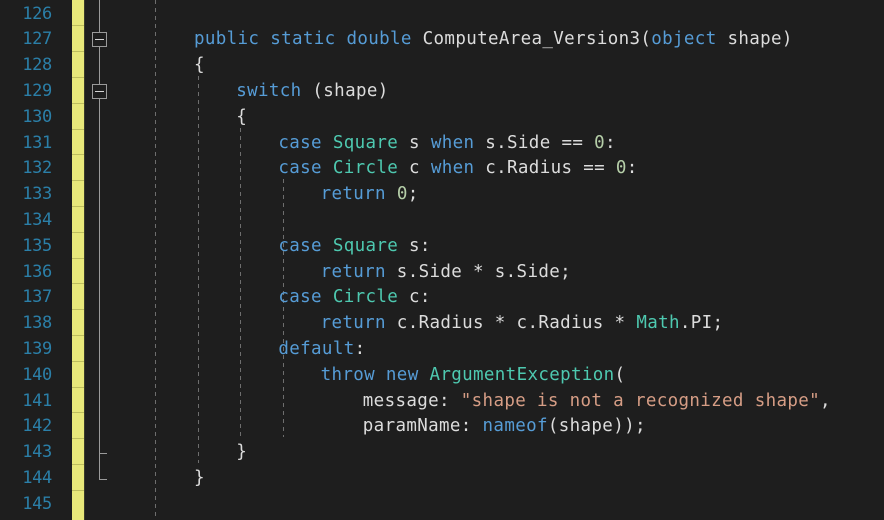  Describe the element at coordinates (402, 374) in the screenshot. I see `code-token-kw: new` at that location.